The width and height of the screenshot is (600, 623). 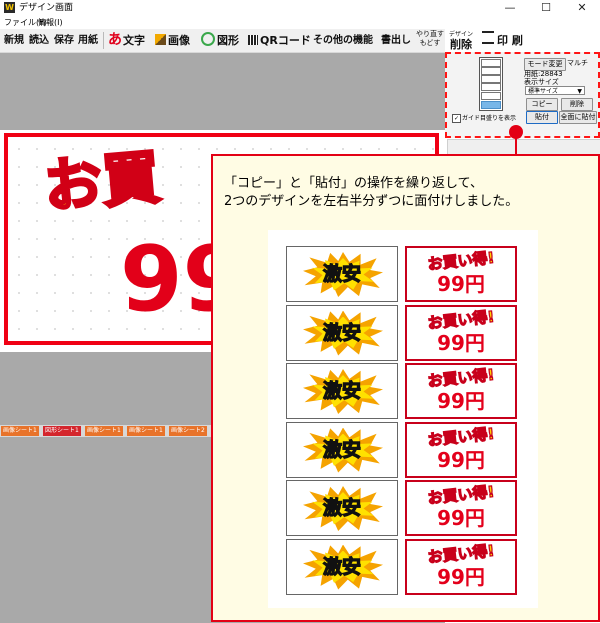 What do you see at coordinates (102, 182) in the screenshot?
I see `design-headline: お買` at bounding box center [102, 182].